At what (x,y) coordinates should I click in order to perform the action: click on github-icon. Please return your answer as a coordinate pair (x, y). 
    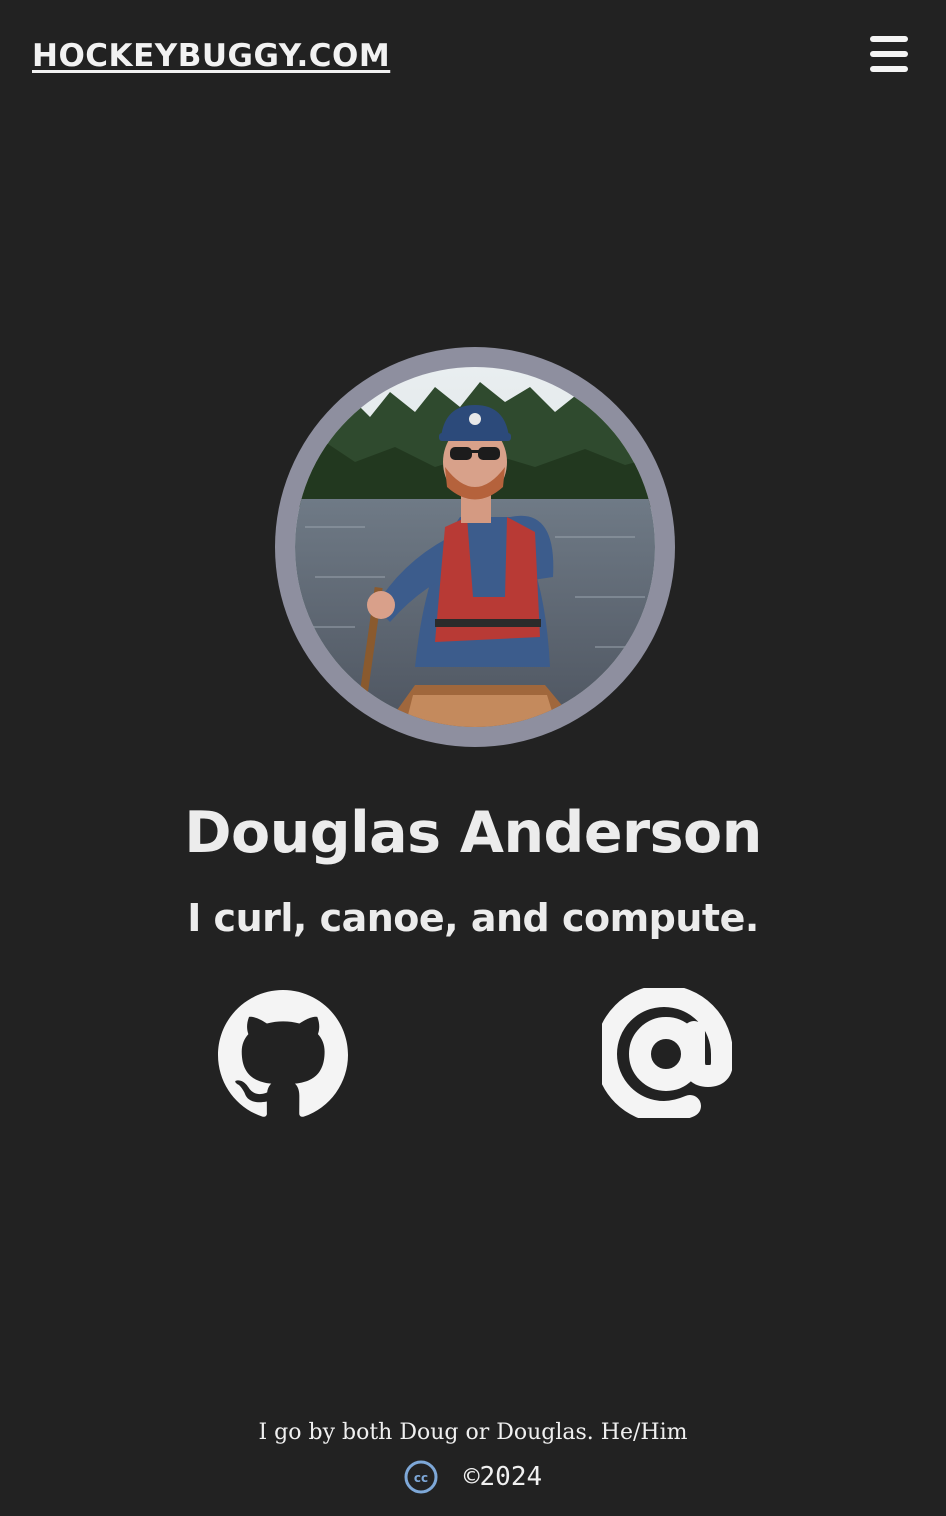
    Looking at the image, I should click on (283, 1053).